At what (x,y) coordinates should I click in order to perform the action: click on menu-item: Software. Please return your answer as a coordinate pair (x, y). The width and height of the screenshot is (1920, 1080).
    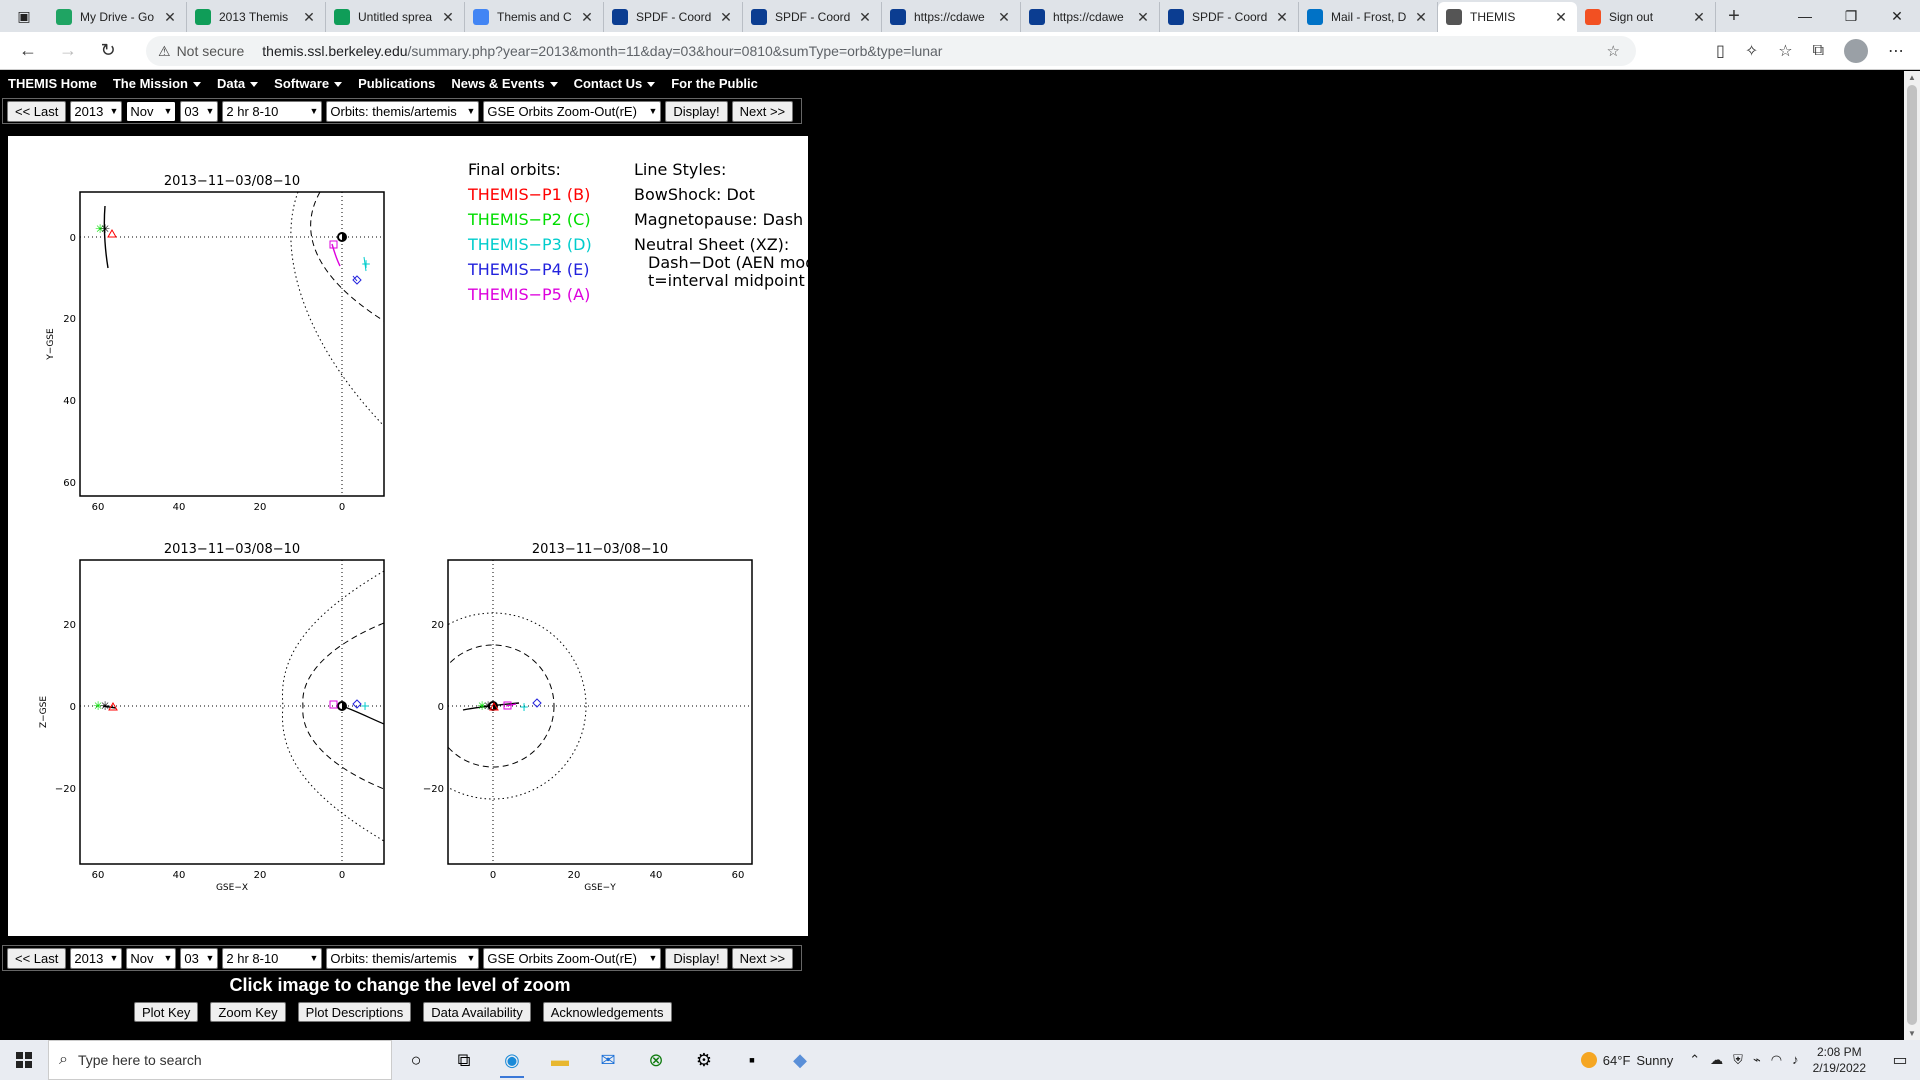
    Looking at the image, I should click on (308, 83).